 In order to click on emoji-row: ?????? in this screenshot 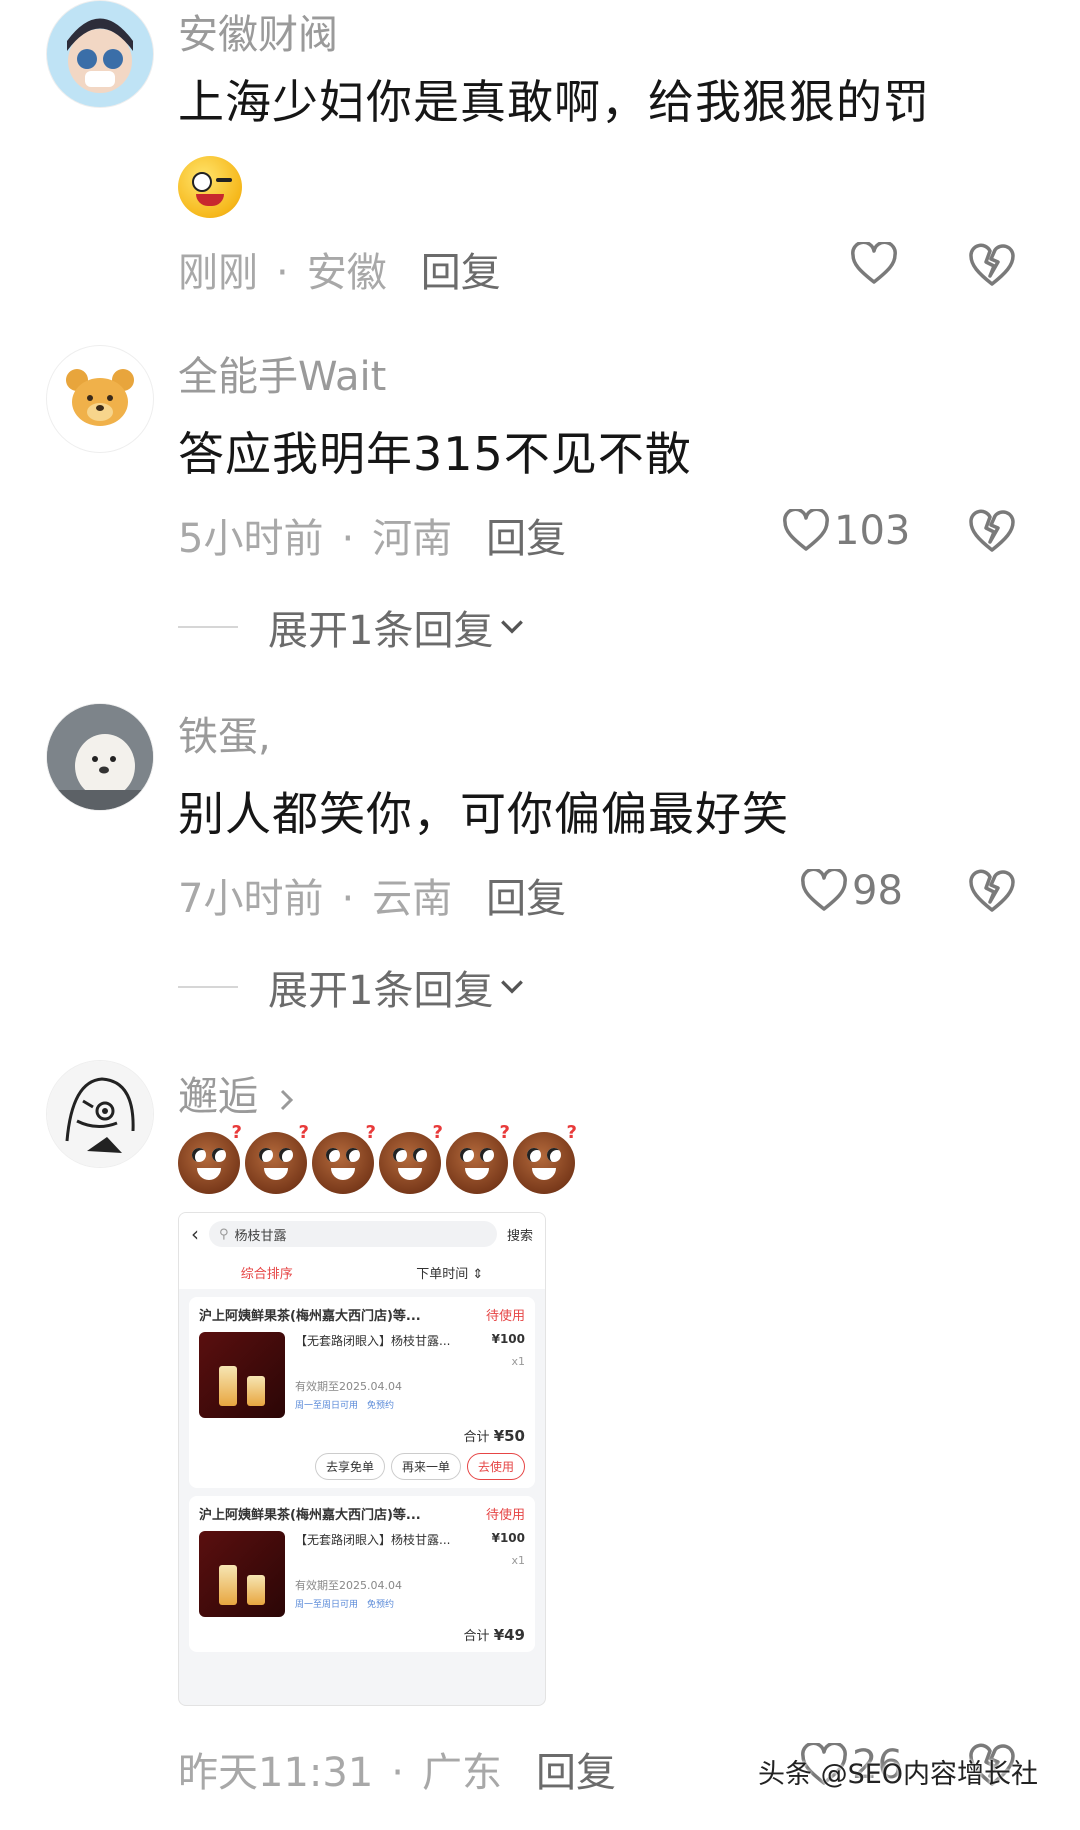, I will do `click(379, 1160)`.